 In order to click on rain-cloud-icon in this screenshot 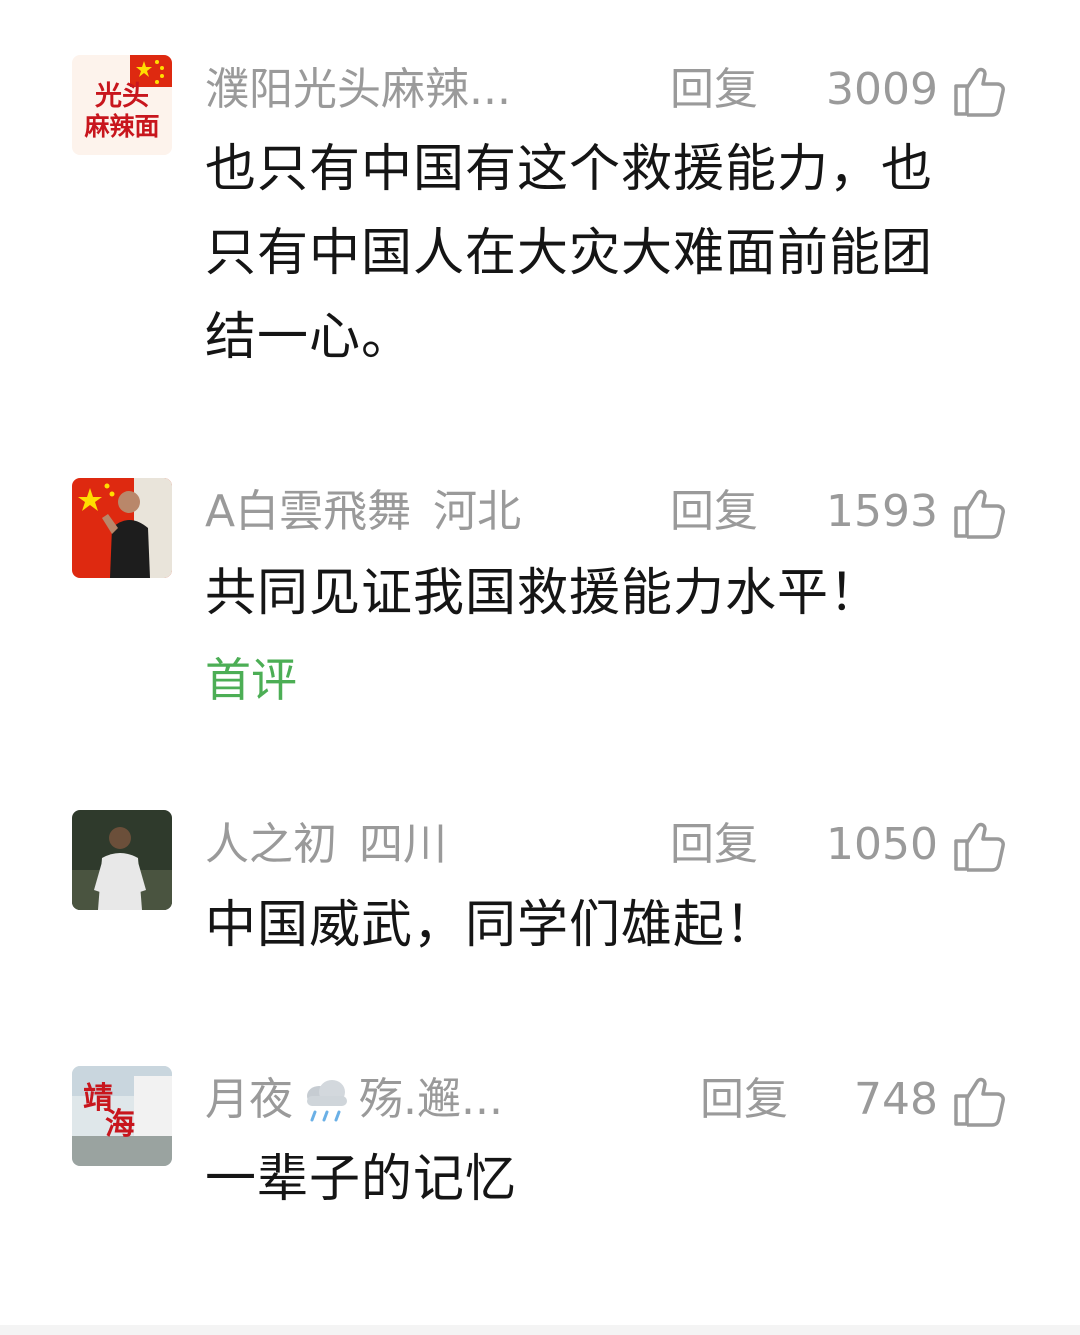, I will do `click(327, 1101)`.